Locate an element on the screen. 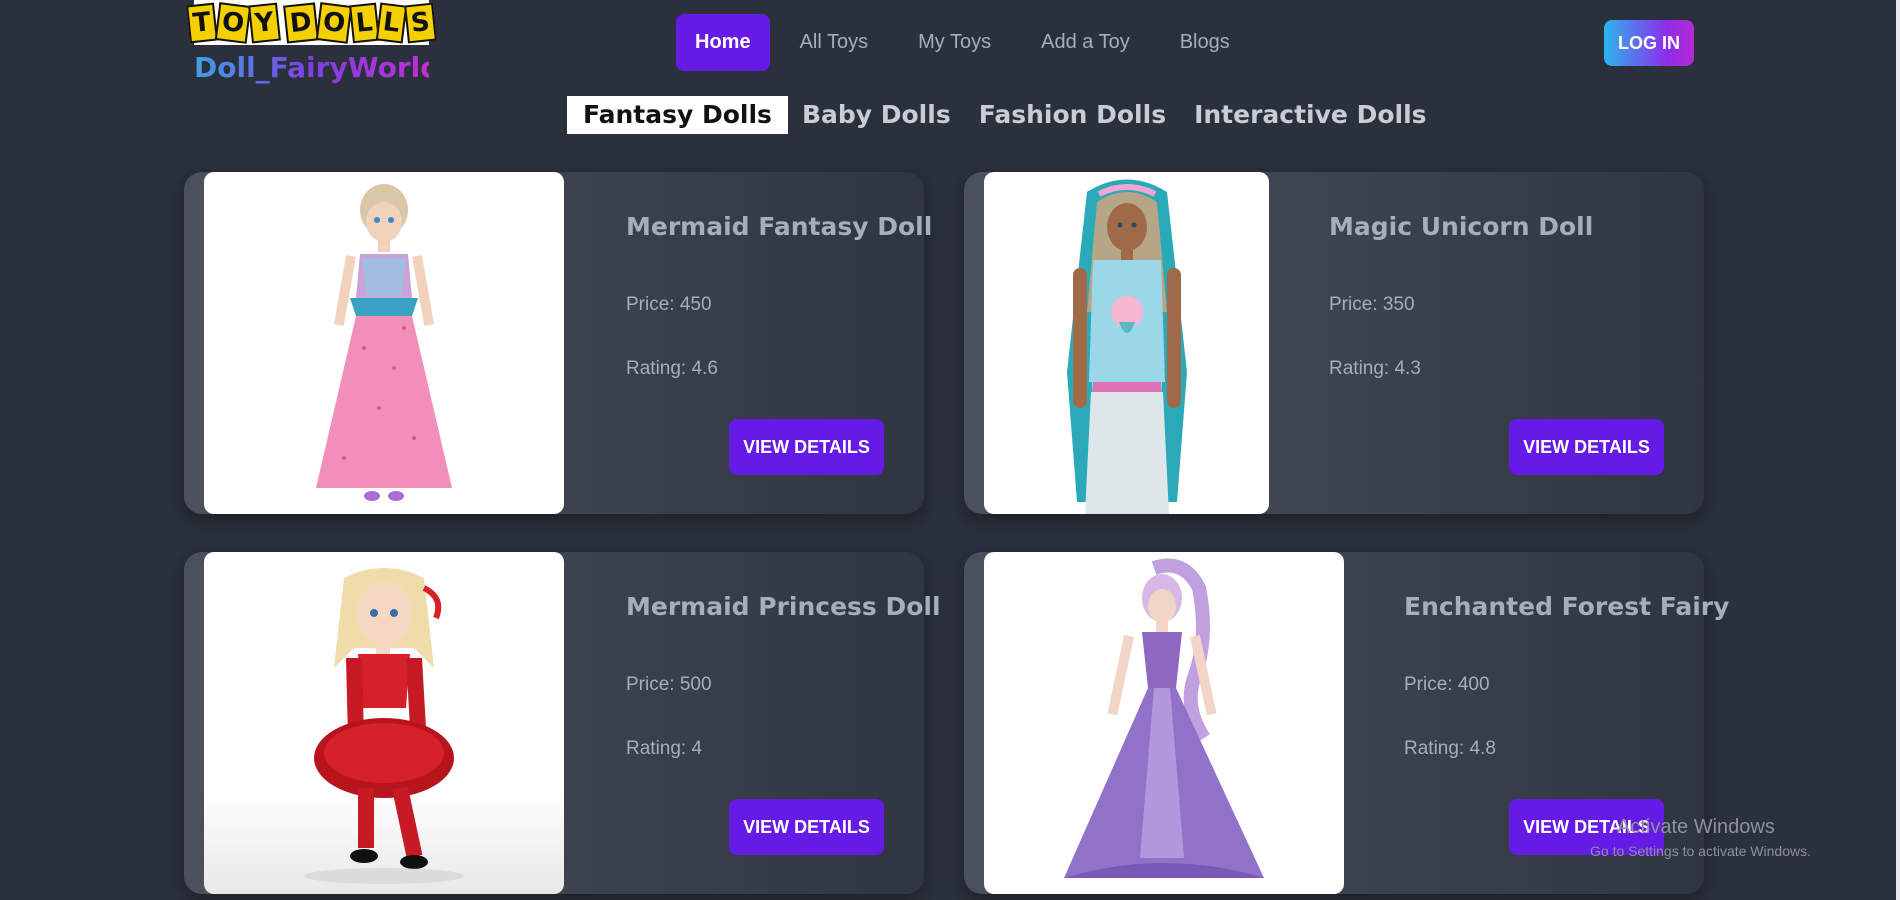  login-button: LOG IN is located at coordinates (1649, 43).